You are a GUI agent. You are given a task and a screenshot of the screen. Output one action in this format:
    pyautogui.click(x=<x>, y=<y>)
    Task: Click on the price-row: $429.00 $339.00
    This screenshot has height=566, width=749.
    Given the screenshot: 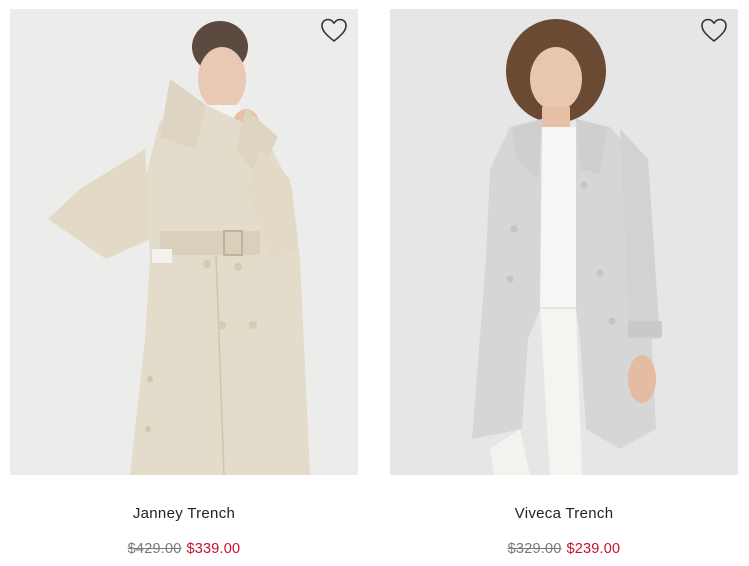 What is the action you would take?
    pyautogui.click(x=184, y=549)
    